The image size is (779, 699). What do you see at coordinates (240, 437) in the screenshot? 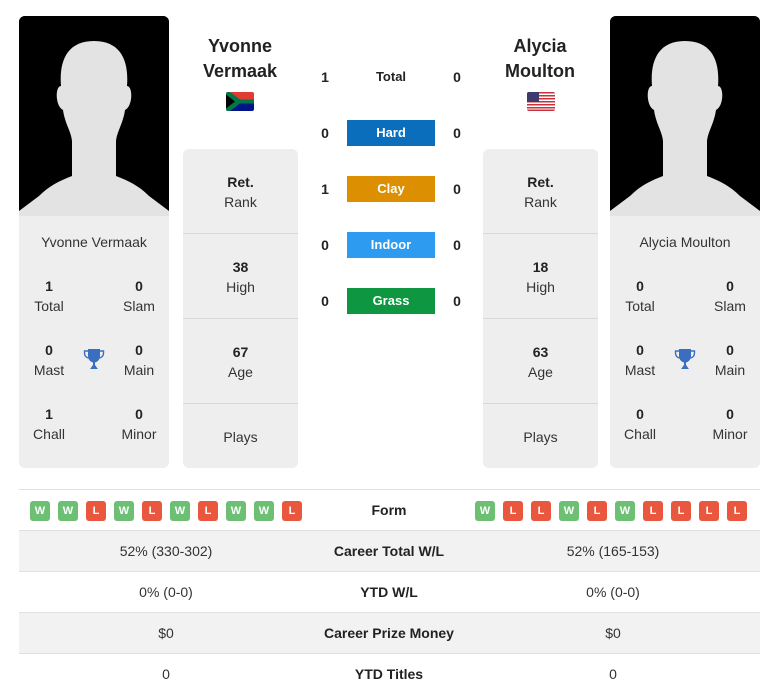
I see `player1-plays: Plays` at bounding box center [240, 437].